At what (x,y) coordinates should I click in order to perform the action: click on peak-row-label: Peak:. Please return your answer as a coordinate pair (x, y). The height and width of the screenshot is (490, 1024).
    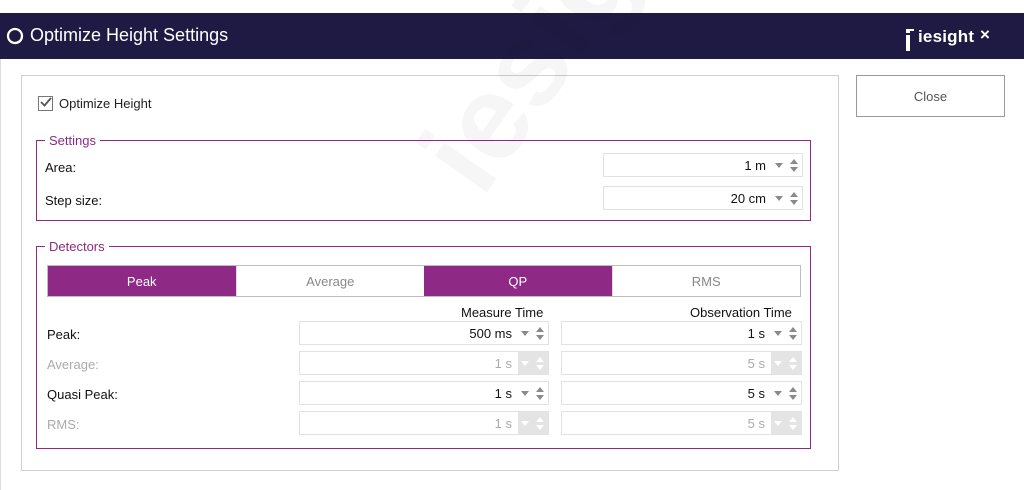
    Looking at the image, I should click on (64, 334).